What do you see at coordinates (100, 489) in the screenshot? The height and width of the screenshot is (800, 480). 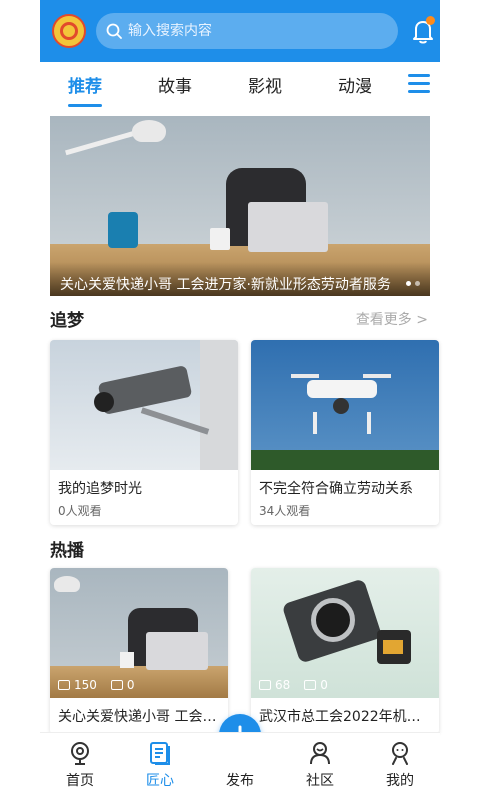 I see `video-title: 我的追梦时光` at bounding box center [100, 489].